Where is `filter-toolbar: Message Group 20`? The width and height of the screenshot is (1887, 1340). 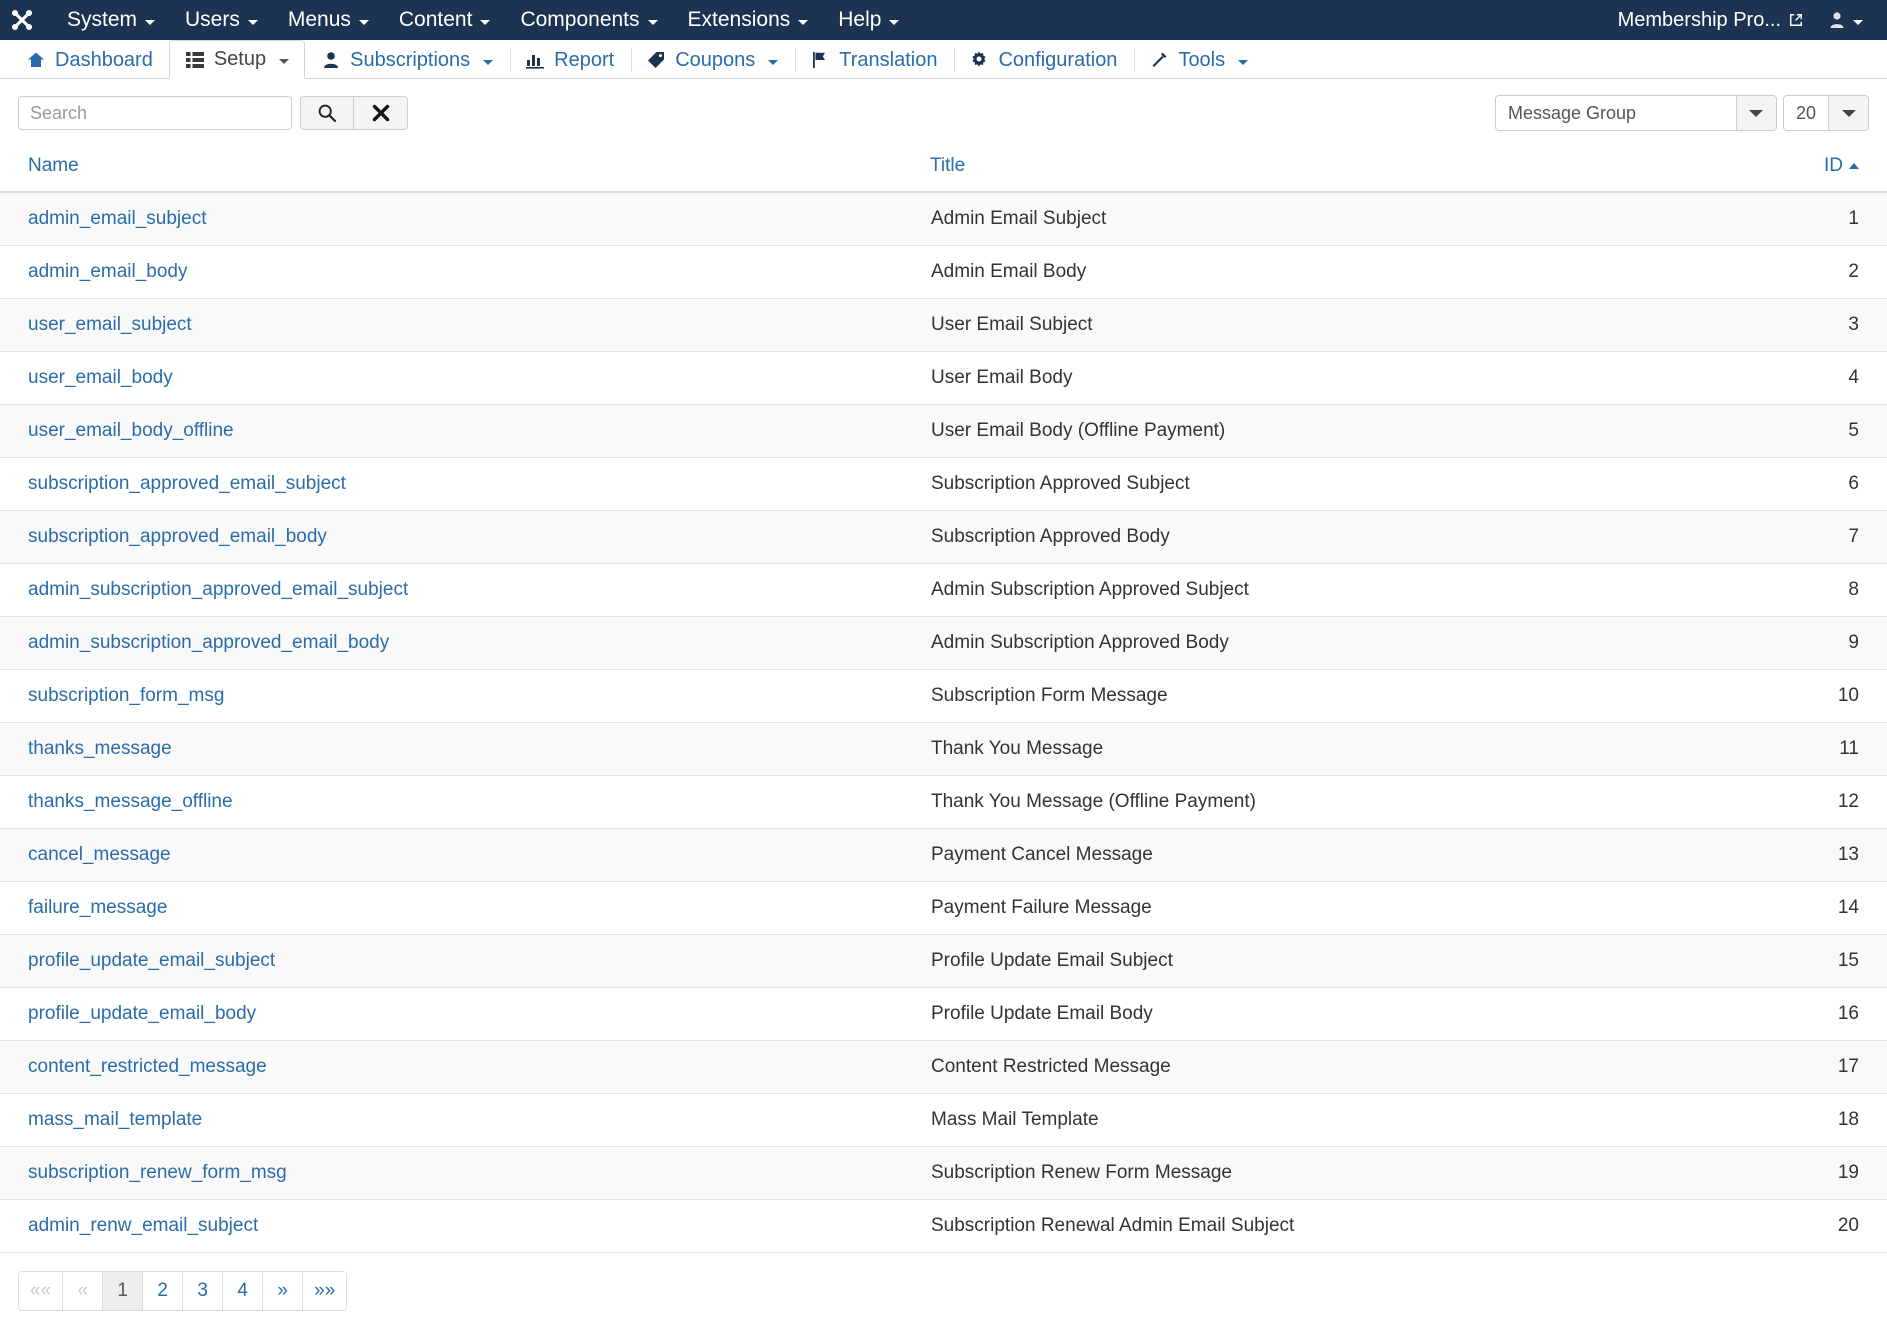 filter-toolbar: Message Group 20 is located at coordinates (943, 112).